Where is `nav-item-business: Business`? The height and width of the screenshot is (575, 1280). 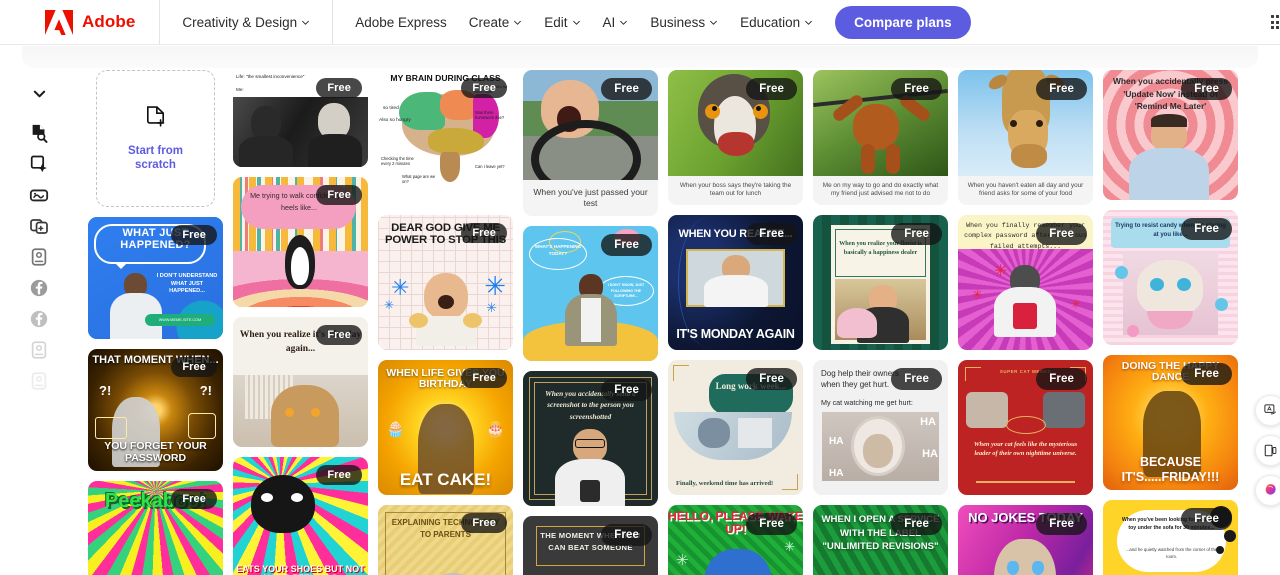
nav-item-business: Business is located at coordinates (684, 22).